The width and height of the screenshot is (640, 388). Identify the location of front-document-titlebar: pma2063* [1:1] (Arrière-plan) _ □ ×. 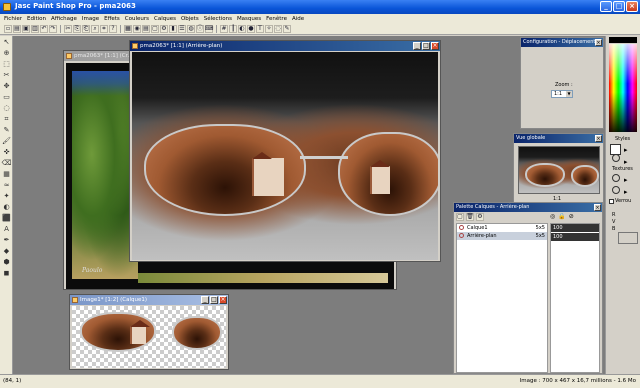
(285, 46).